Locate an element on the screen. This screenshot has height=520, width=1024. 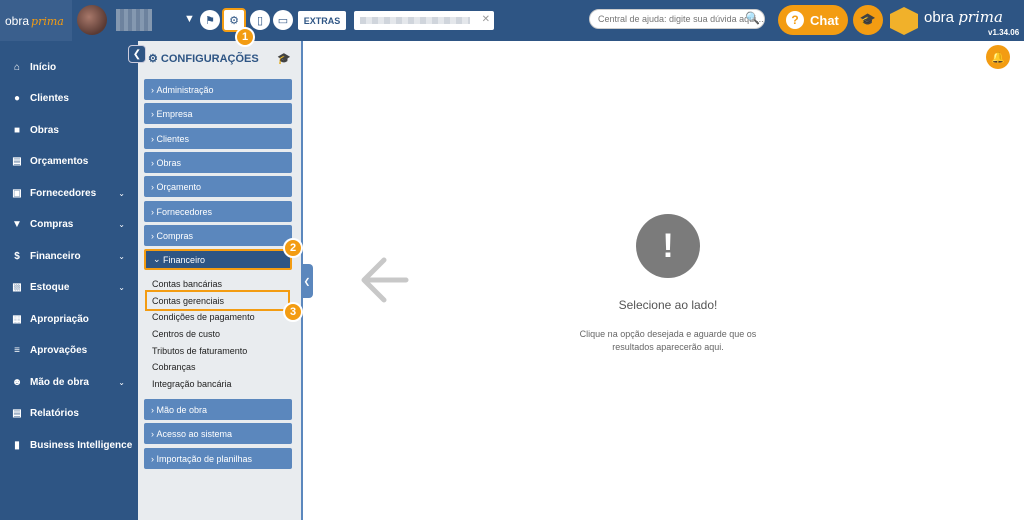
monitor-icon: ▭ is located at coordinates (283, 20).